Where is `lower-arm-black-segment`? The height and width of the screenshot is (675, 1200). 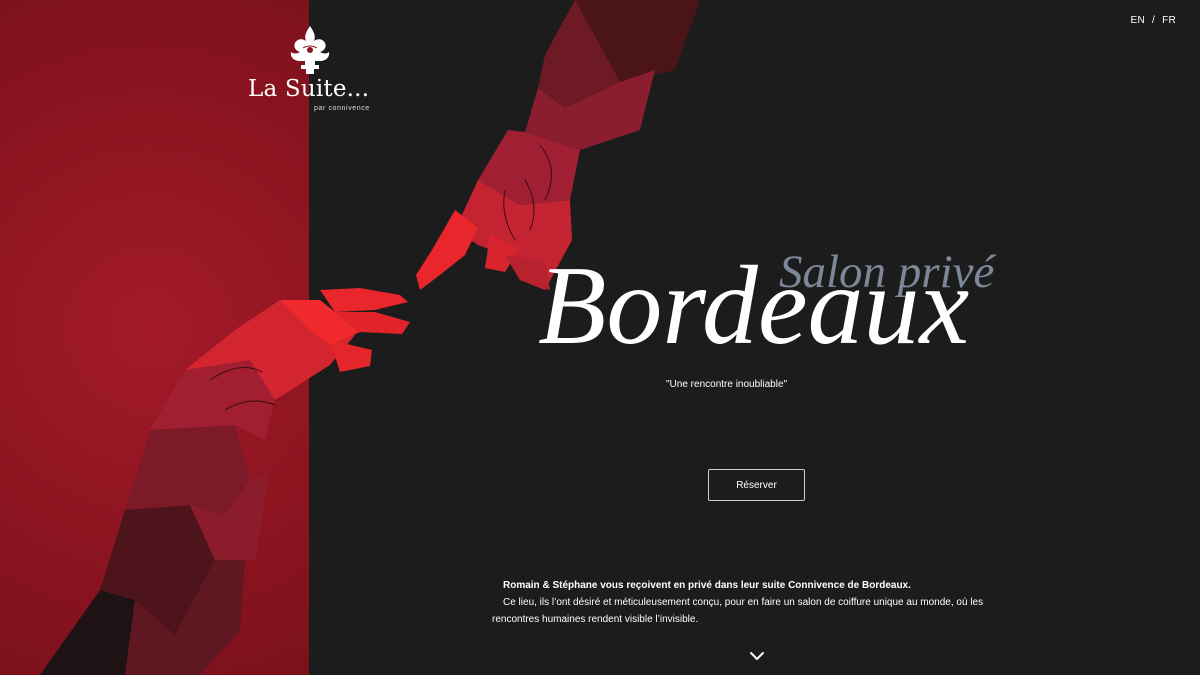 lower-arm-black-segment is located at coordinates (87, 632).